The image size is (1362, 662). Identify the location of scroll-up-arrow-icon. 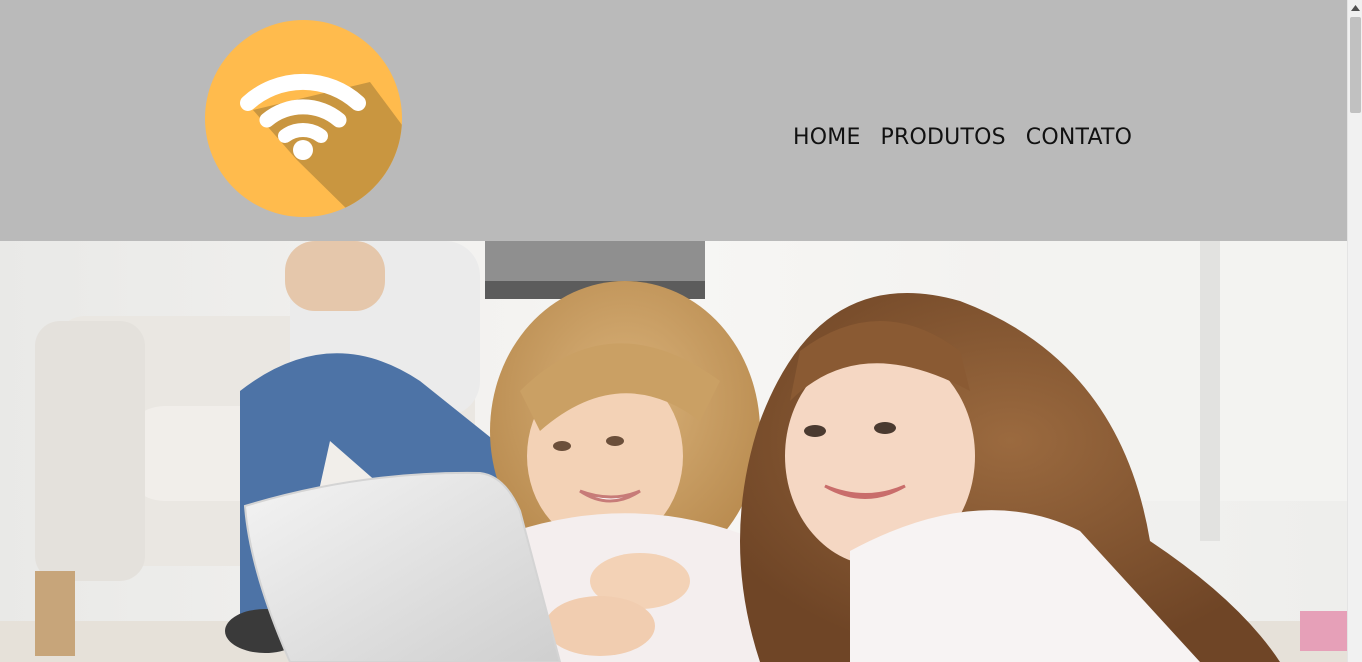
(1355, 7).